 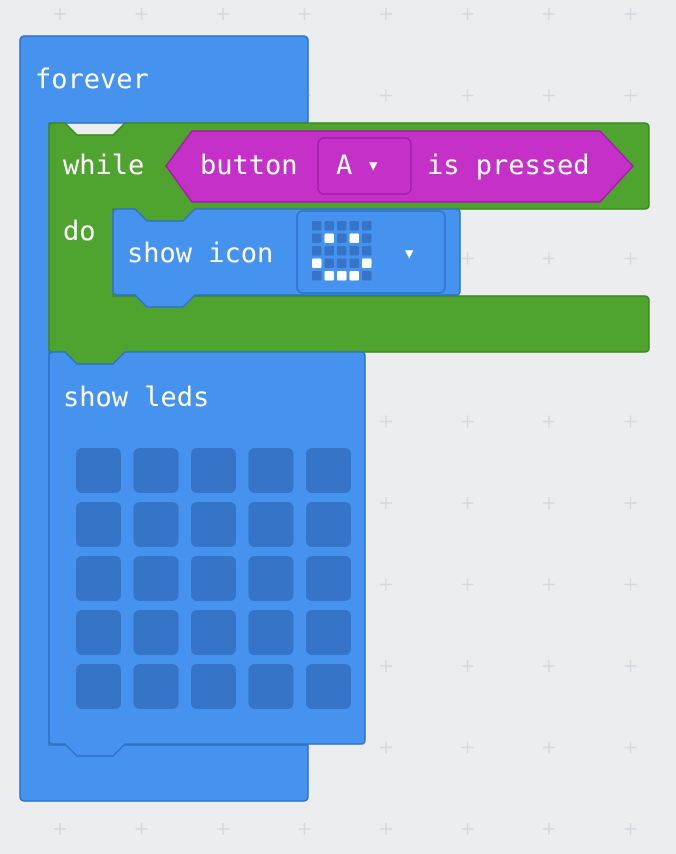 I want to click on show-leds-label: show leds, so click(x=136, y=397).